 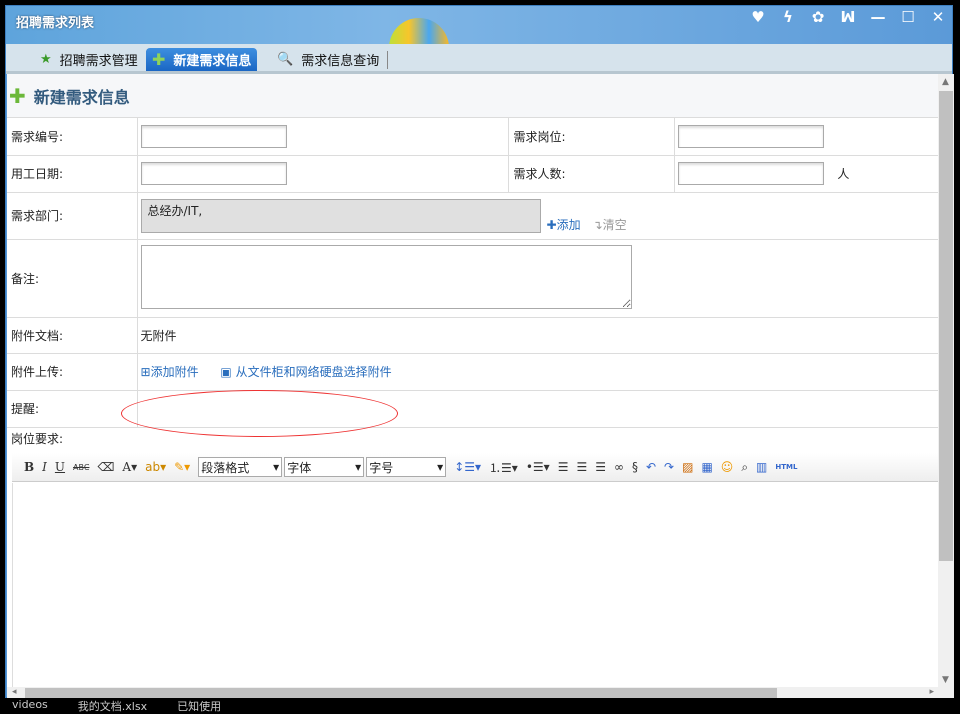 I want to click on vertical-scrollbar: ▲ ▼, so click(x=946, y=380).